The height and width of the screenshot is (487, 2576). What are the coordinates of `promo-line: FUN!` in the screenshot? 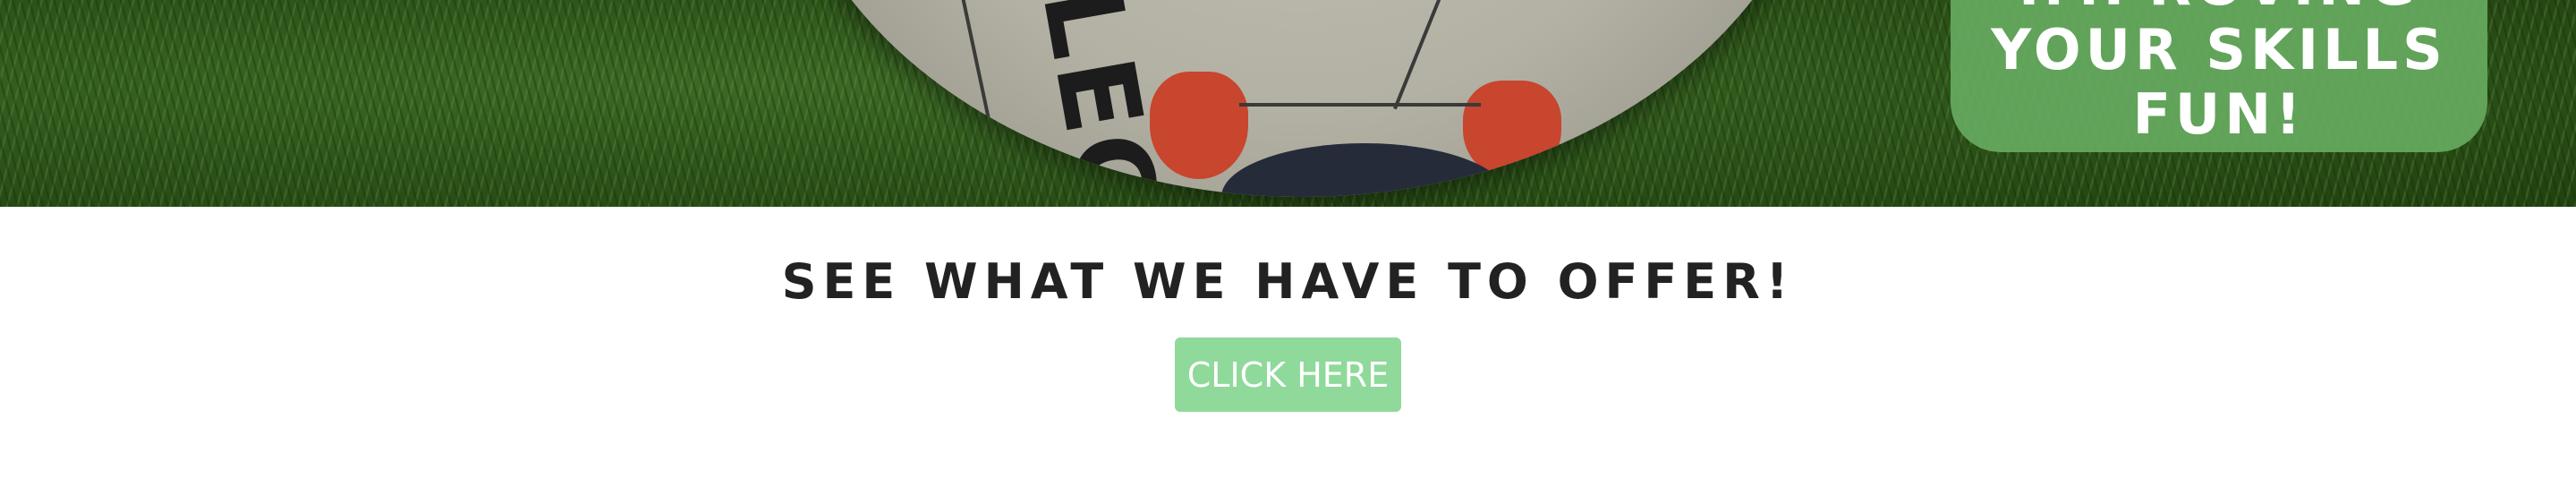 It's located at (2219, 114).